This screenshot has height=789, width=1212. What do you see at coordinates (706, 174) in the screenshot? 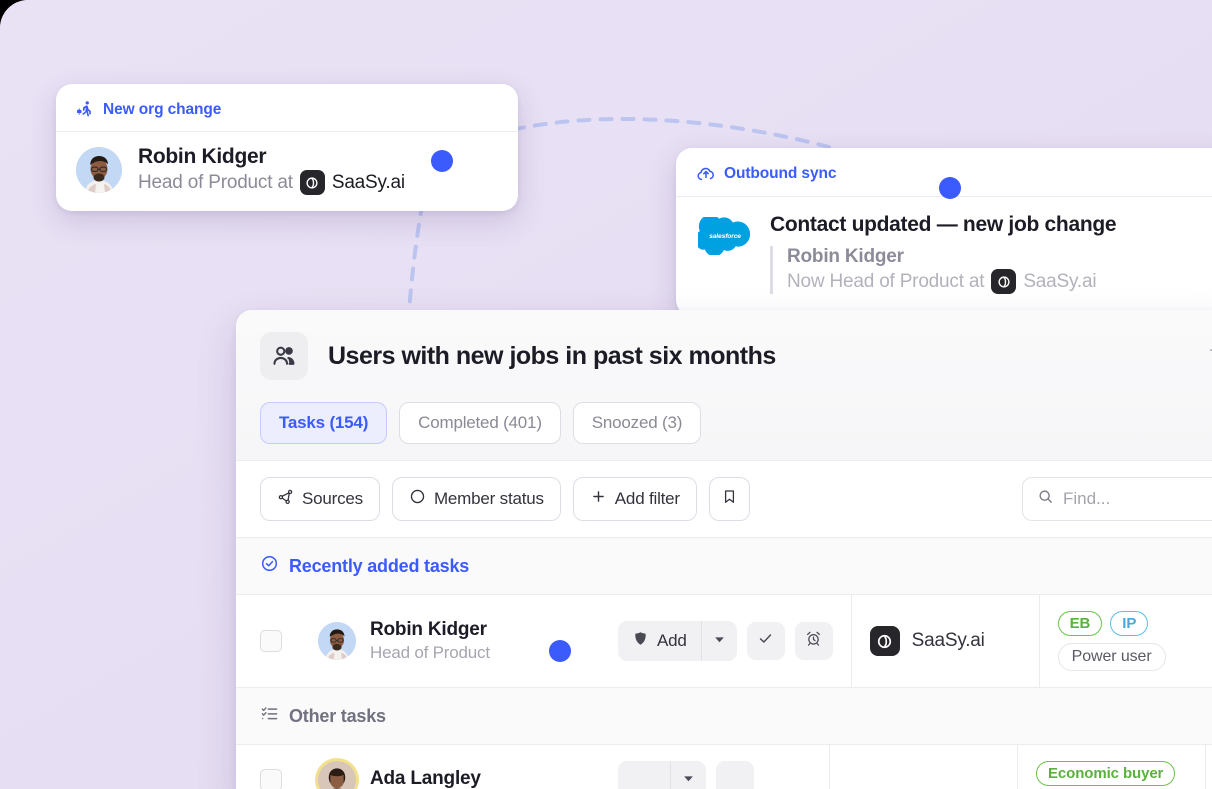
I see `cloud-upload-icon` at bounding box center [706, 174].